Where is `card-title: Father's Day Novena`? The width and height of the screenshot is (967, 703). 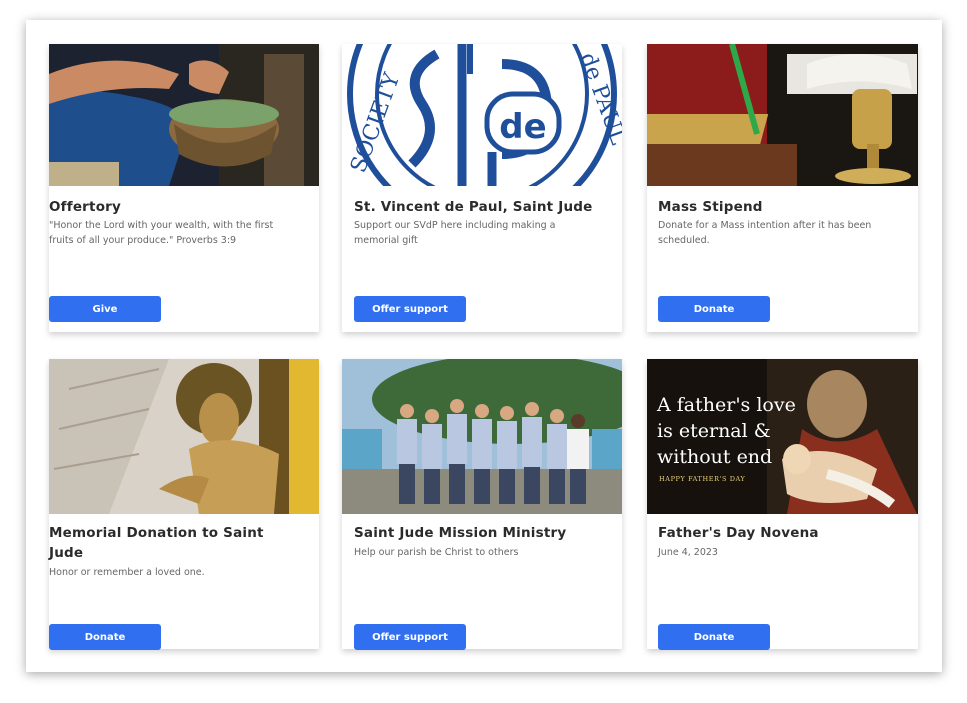 card-title: Father's Day Novena is located at coordinates (738, 533).